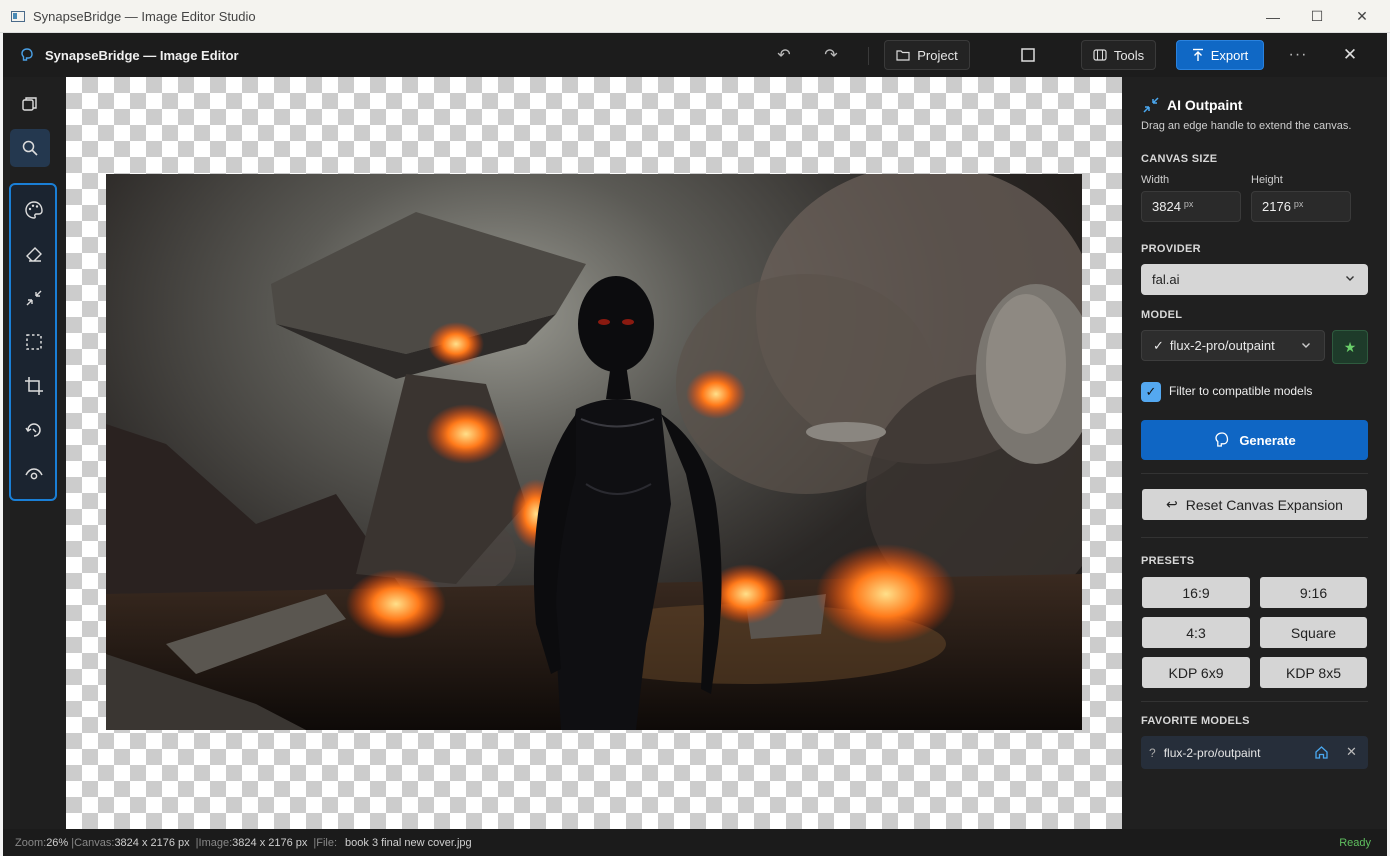 This screenshot has width=1390, height=856. Describe the element at coordinates (1350, 55) in the screenshot. I see `close-editor-icon: ✕` at that location.